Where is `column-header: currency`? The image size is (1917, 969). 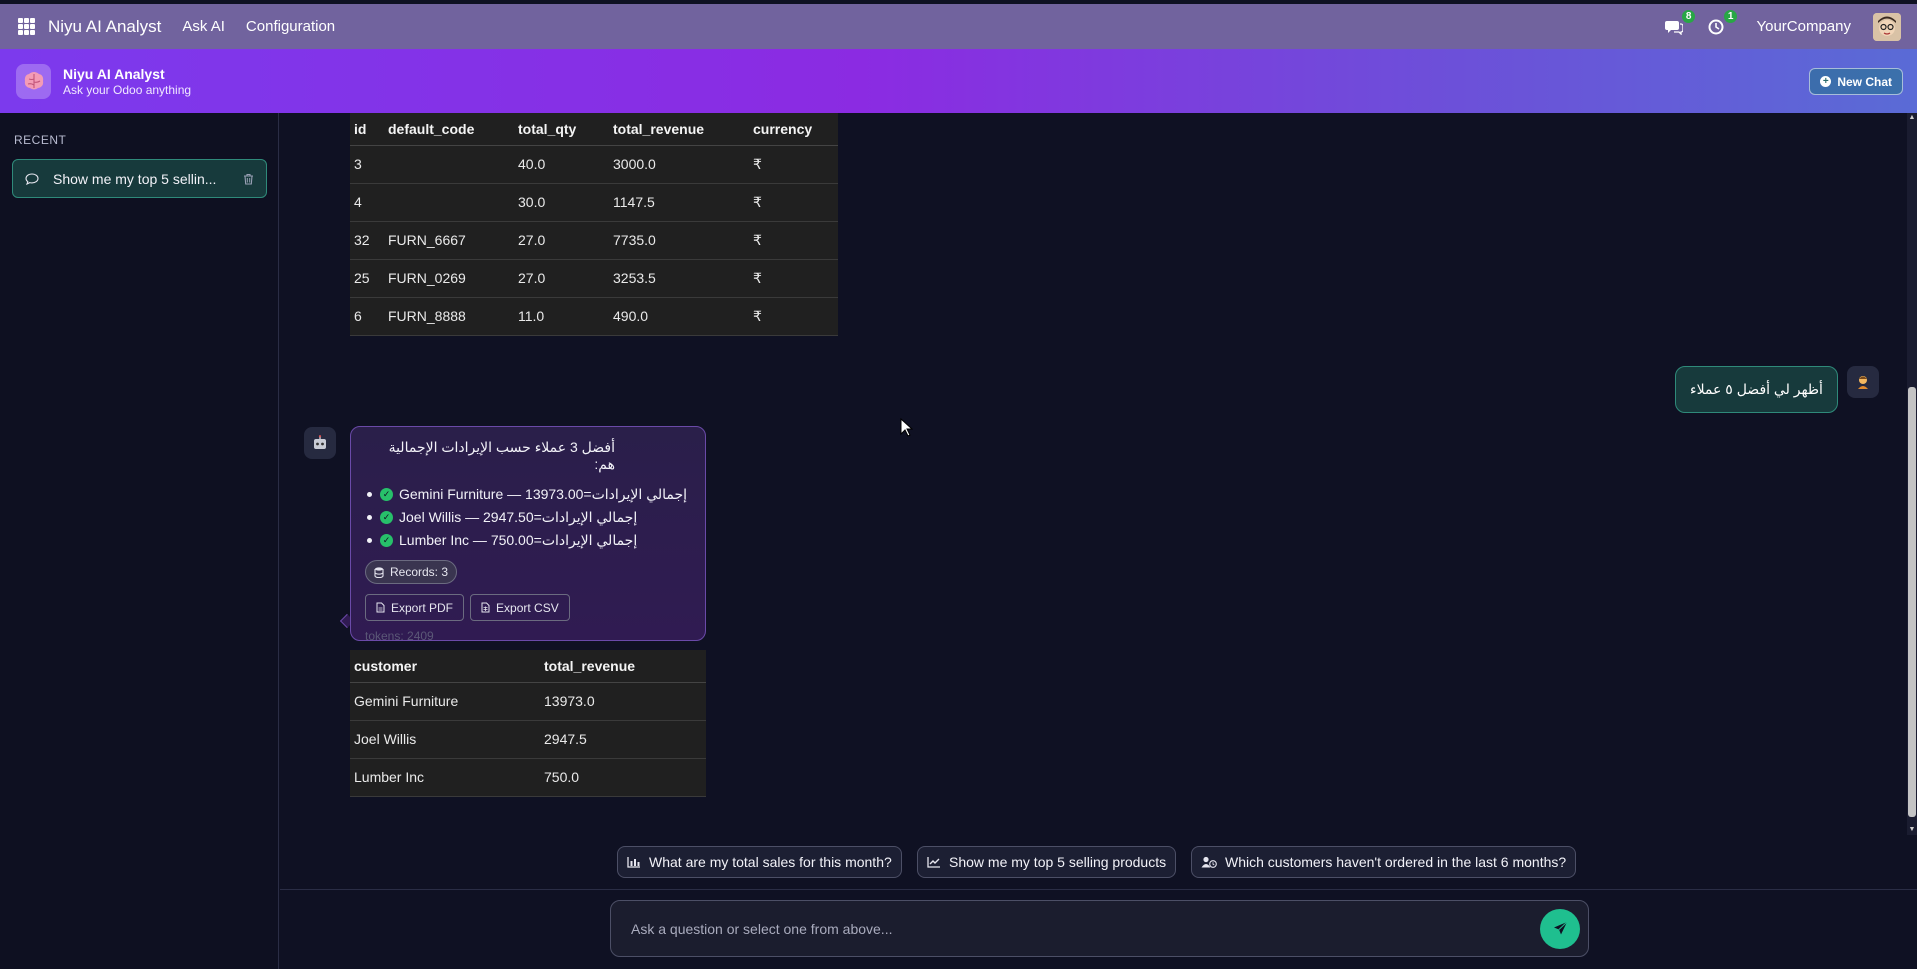
column-header: currency is located at coordinates (793, 129).